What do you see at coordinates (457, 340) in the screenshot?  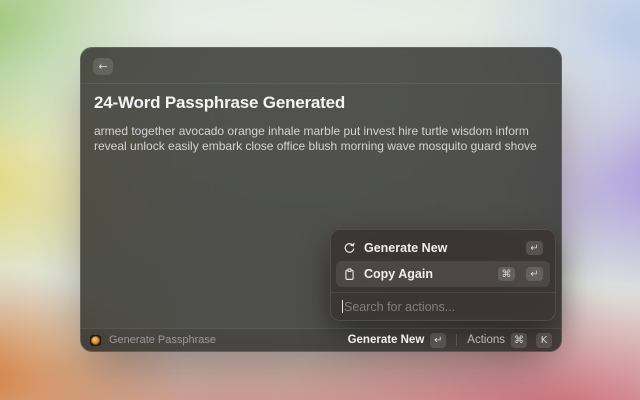 I see `footer-divider` at bounding box center [457, 340].